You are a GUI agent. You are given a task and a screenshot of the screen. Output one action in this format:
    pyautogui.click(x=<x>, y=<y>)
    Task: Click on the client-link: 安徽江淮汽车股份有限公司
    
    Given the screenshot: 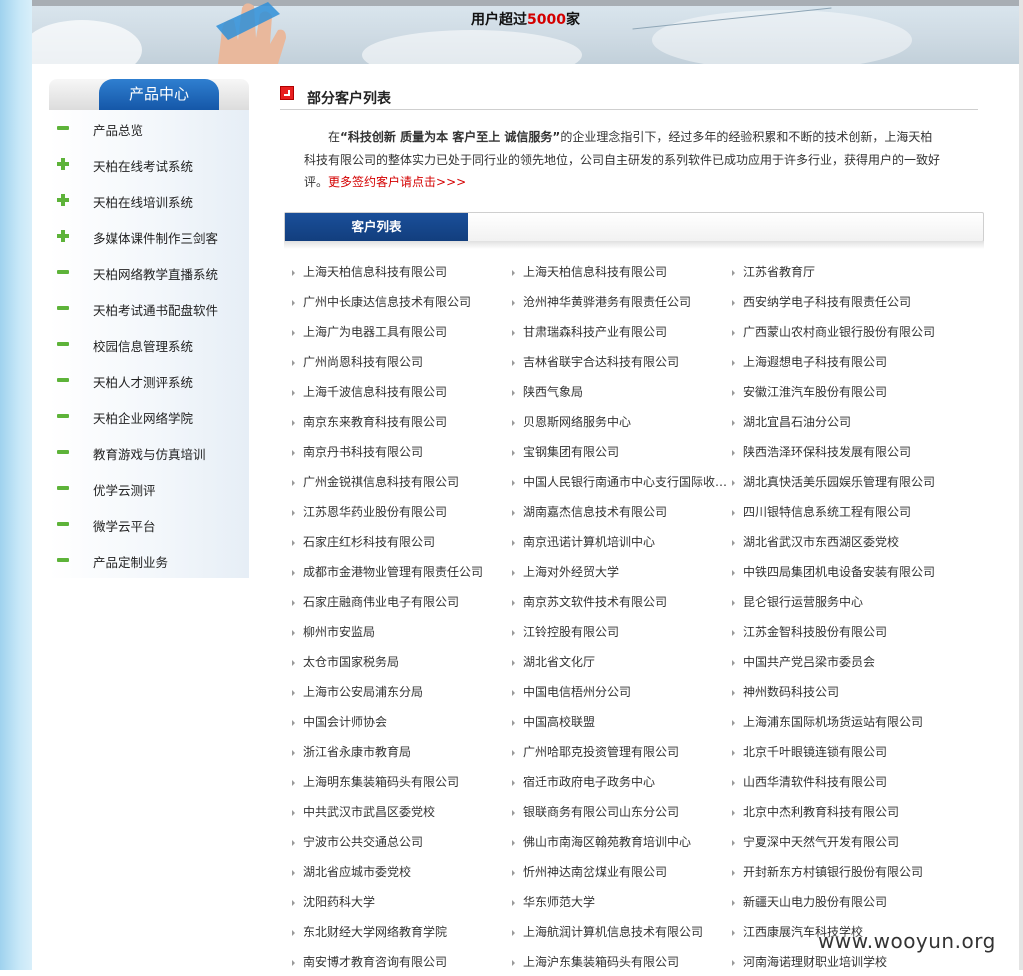 What is the action you would take?
    pyautogui.click(x=842, y=391)
    